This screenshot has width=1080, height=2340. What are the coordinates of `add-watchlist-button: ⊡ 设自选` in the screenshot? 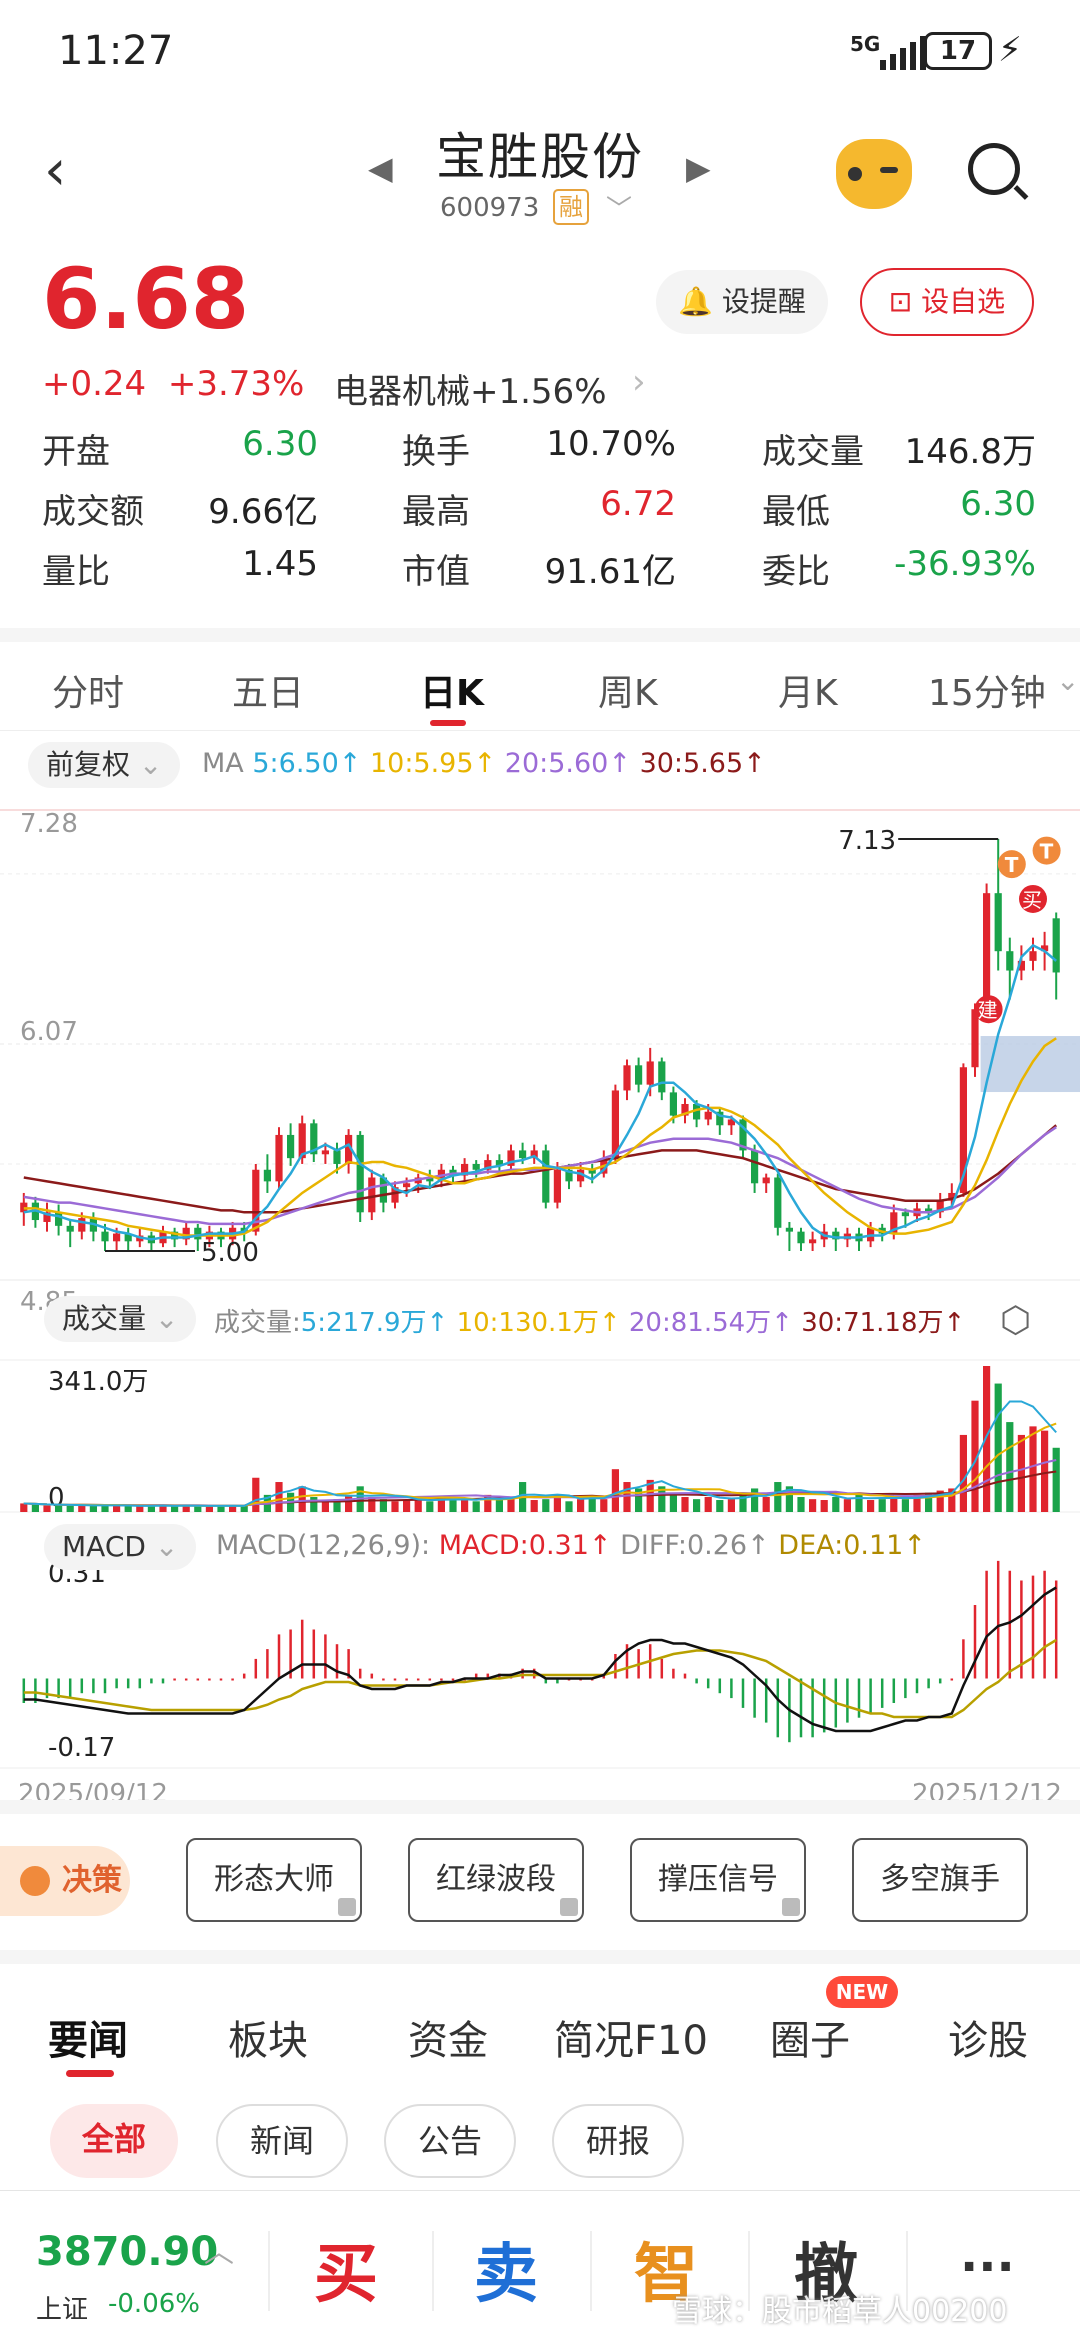 It's located at (947, 302).